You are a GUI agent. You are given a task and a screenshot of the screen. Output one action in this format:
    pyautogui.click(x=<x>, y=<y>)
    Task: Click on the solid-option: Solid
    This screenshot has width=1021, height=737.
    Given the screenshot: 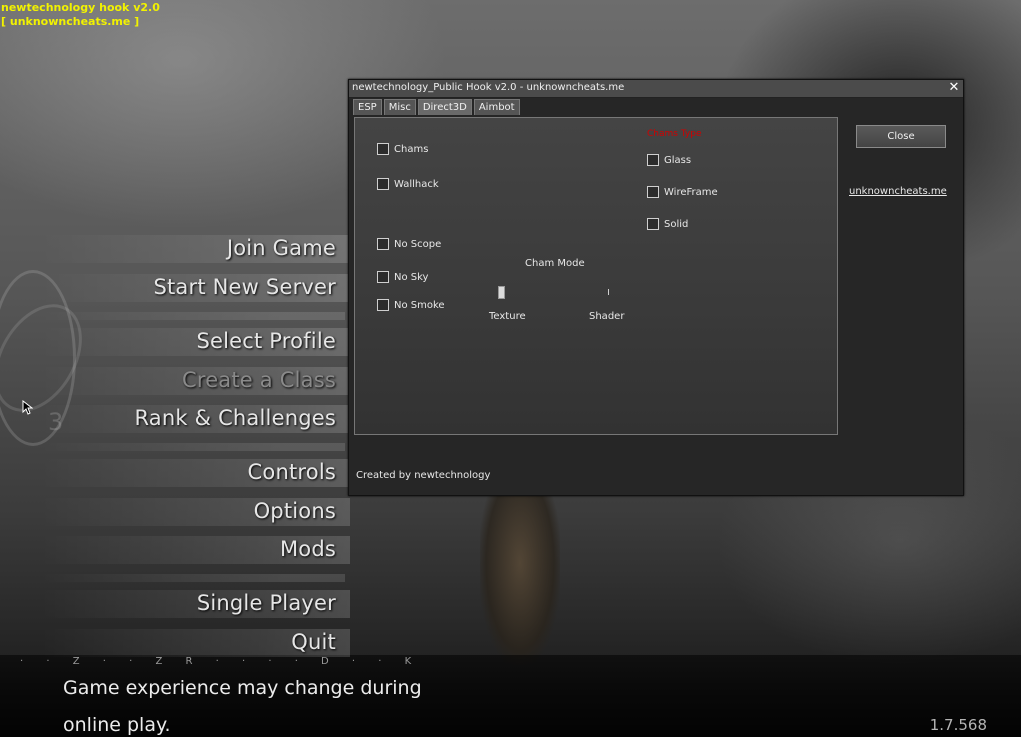 What is the action you would take?
    pyautogui.click(x=667, y=224)
    